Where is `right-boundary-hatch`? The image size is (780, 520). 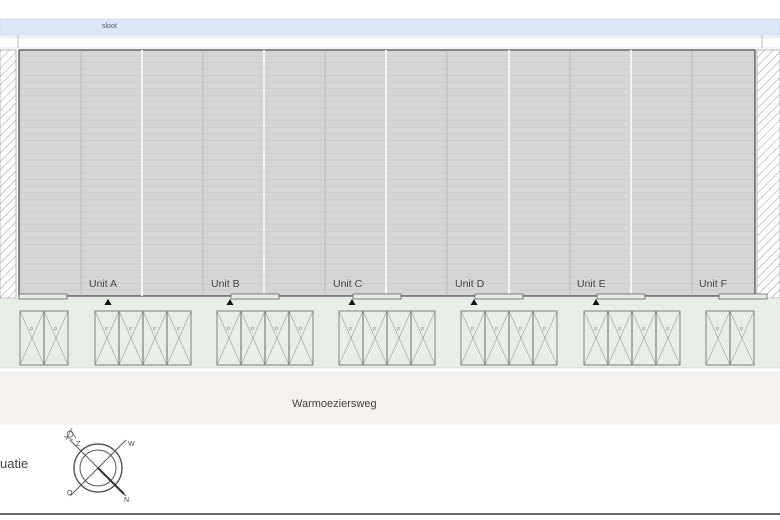 right-boundary-hatch is located at coordinates (768, 174).